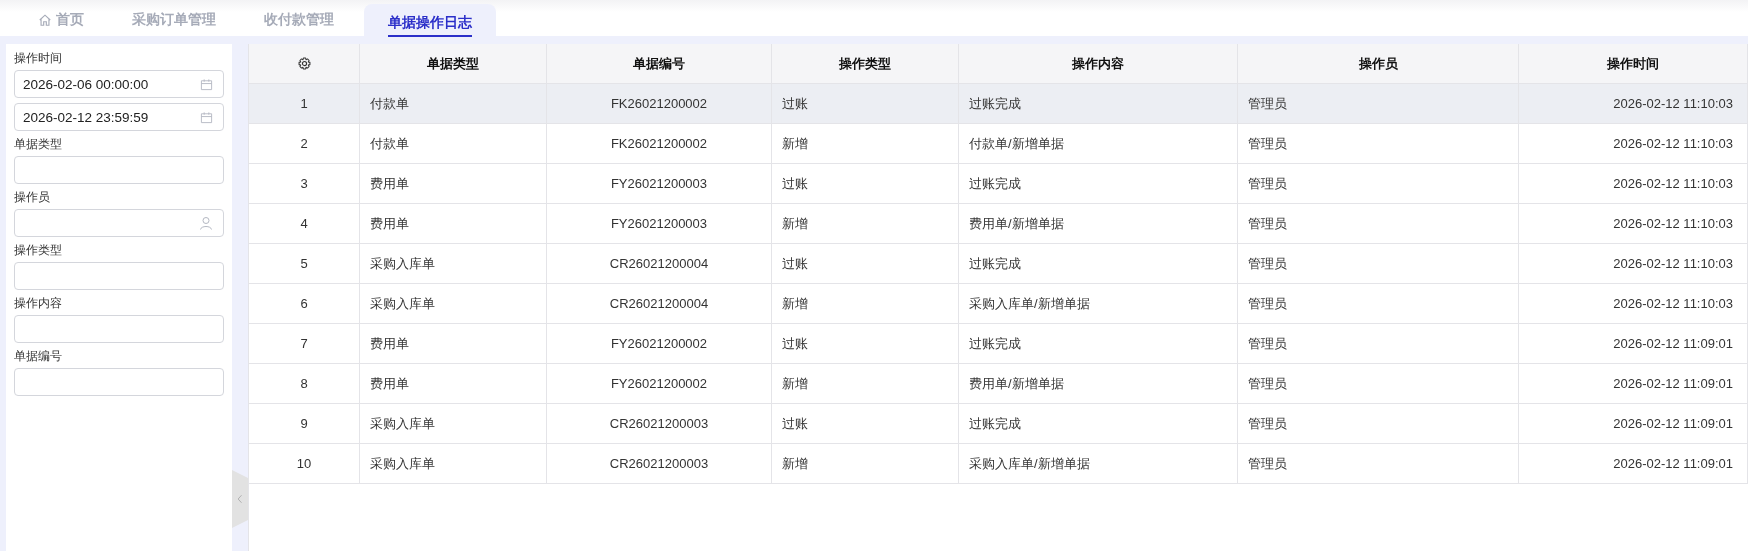 The height and width of the screenshot is (551, 1748). What do you see at coordinates (659, 63) in the screenshot?
I see `column-header: 单据编号` at bounding box center [659, 63].